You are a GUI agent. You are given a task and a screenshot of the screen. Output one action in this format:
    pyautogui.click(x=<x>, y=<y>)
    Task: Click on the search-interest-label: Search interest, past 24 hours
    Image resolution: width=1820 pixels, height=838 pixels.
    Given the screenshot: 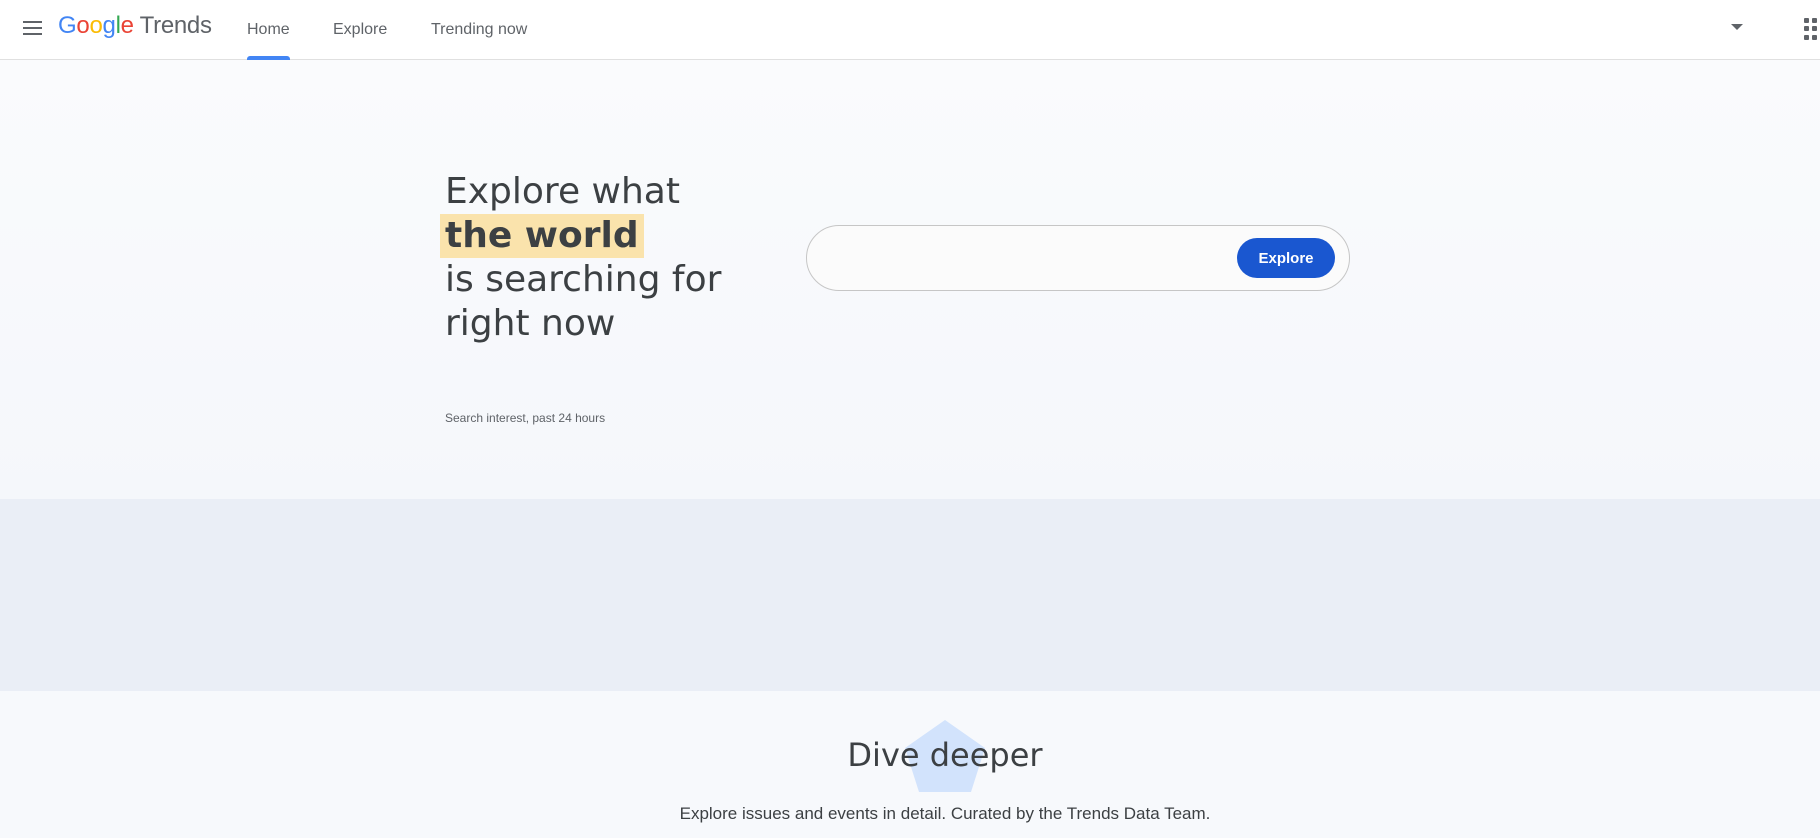 What is the action you would take?
    pyautogui.click(x=525, y=418)
    